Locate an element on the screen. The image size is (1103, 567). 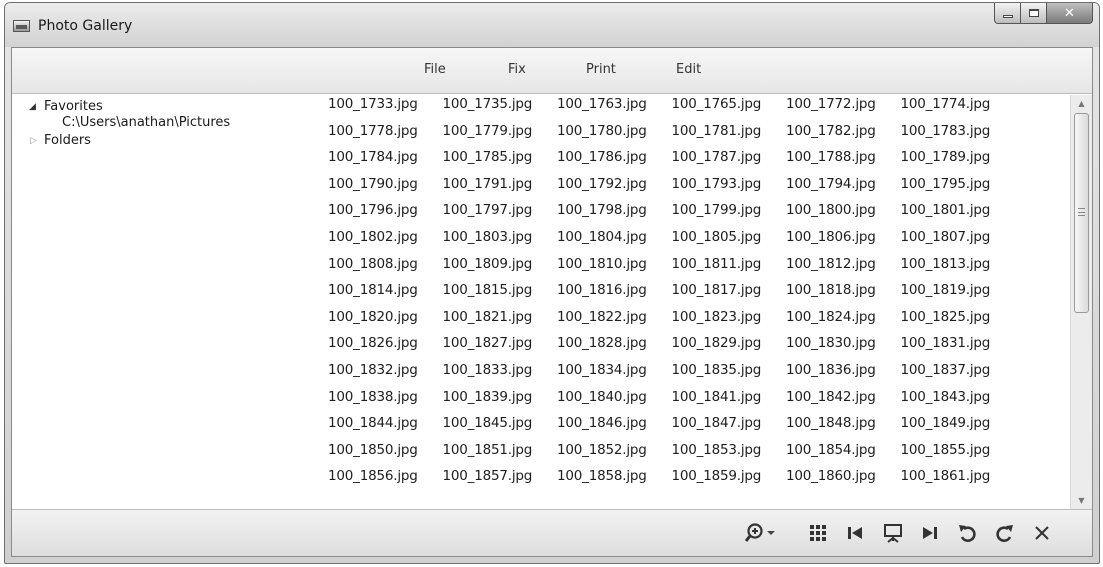
file-item: 100_1846.jpg is located at coordinates (614, 428).